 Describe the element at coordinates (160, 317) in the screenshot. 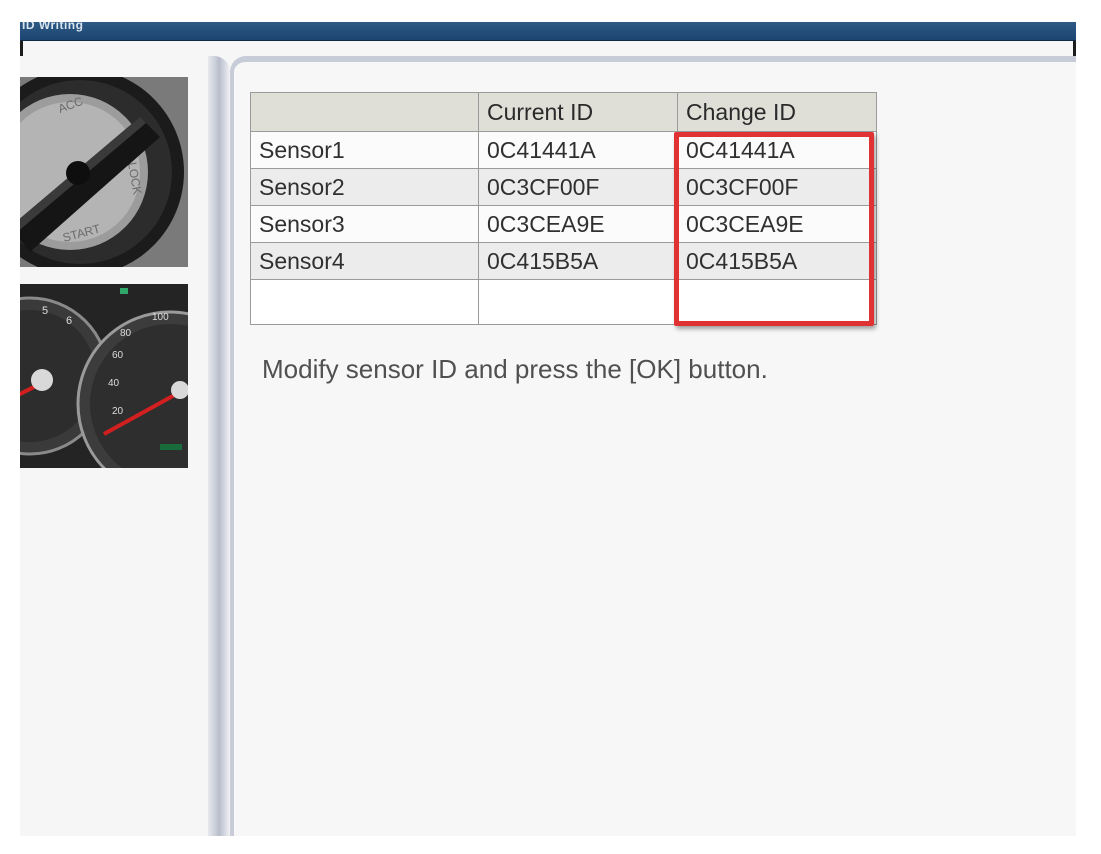

I see `svg-text: 100` at that location.